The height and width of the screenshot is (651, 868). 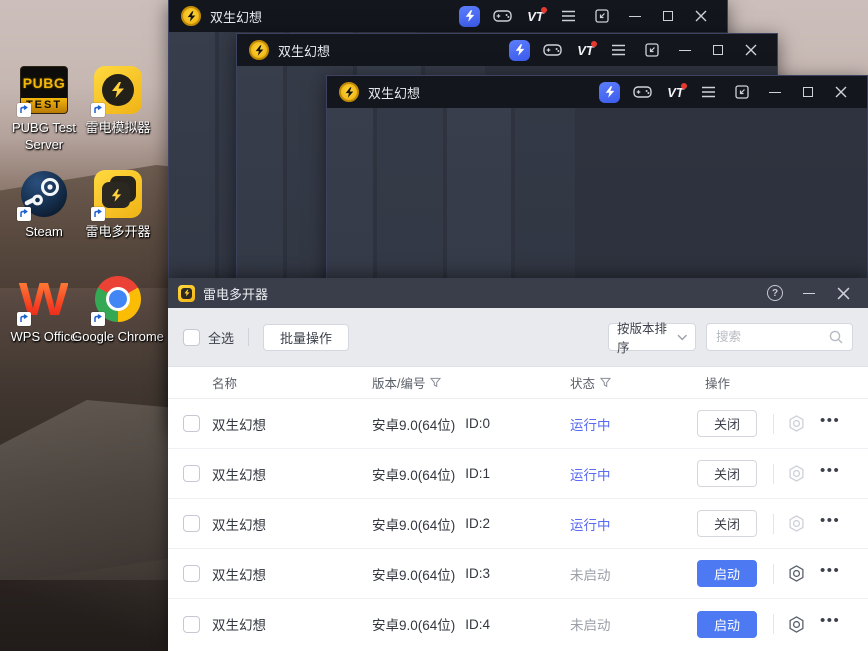 What do you see at coordinates (118, 310) in the screenshot?
I see `desktop-icon-chrome: Google Chrome` at bounding box center [118, 310].